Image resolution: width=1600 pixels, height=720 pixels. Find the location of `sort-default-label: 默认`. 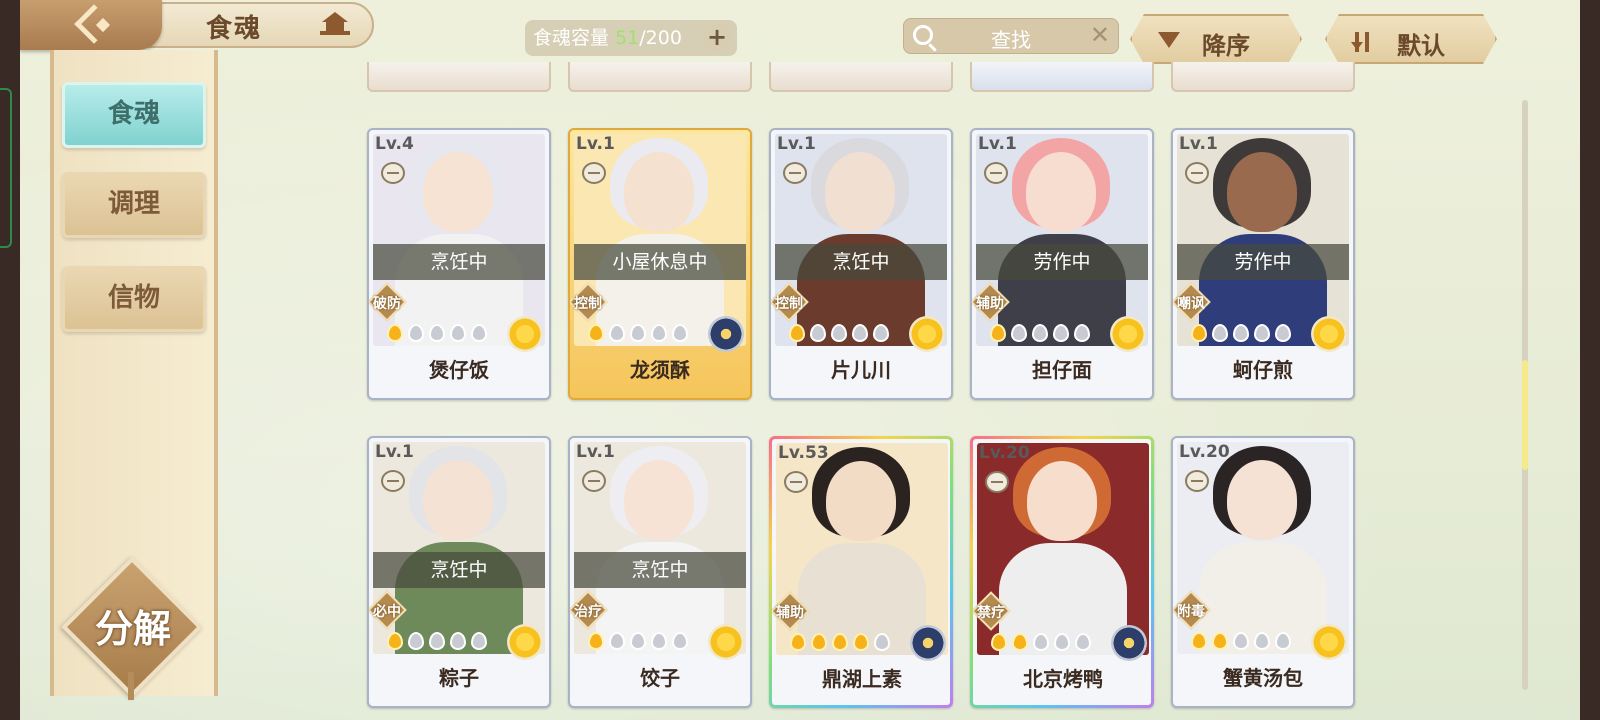

sort-default-label: 默认 is located at coordinates (1421, 45).